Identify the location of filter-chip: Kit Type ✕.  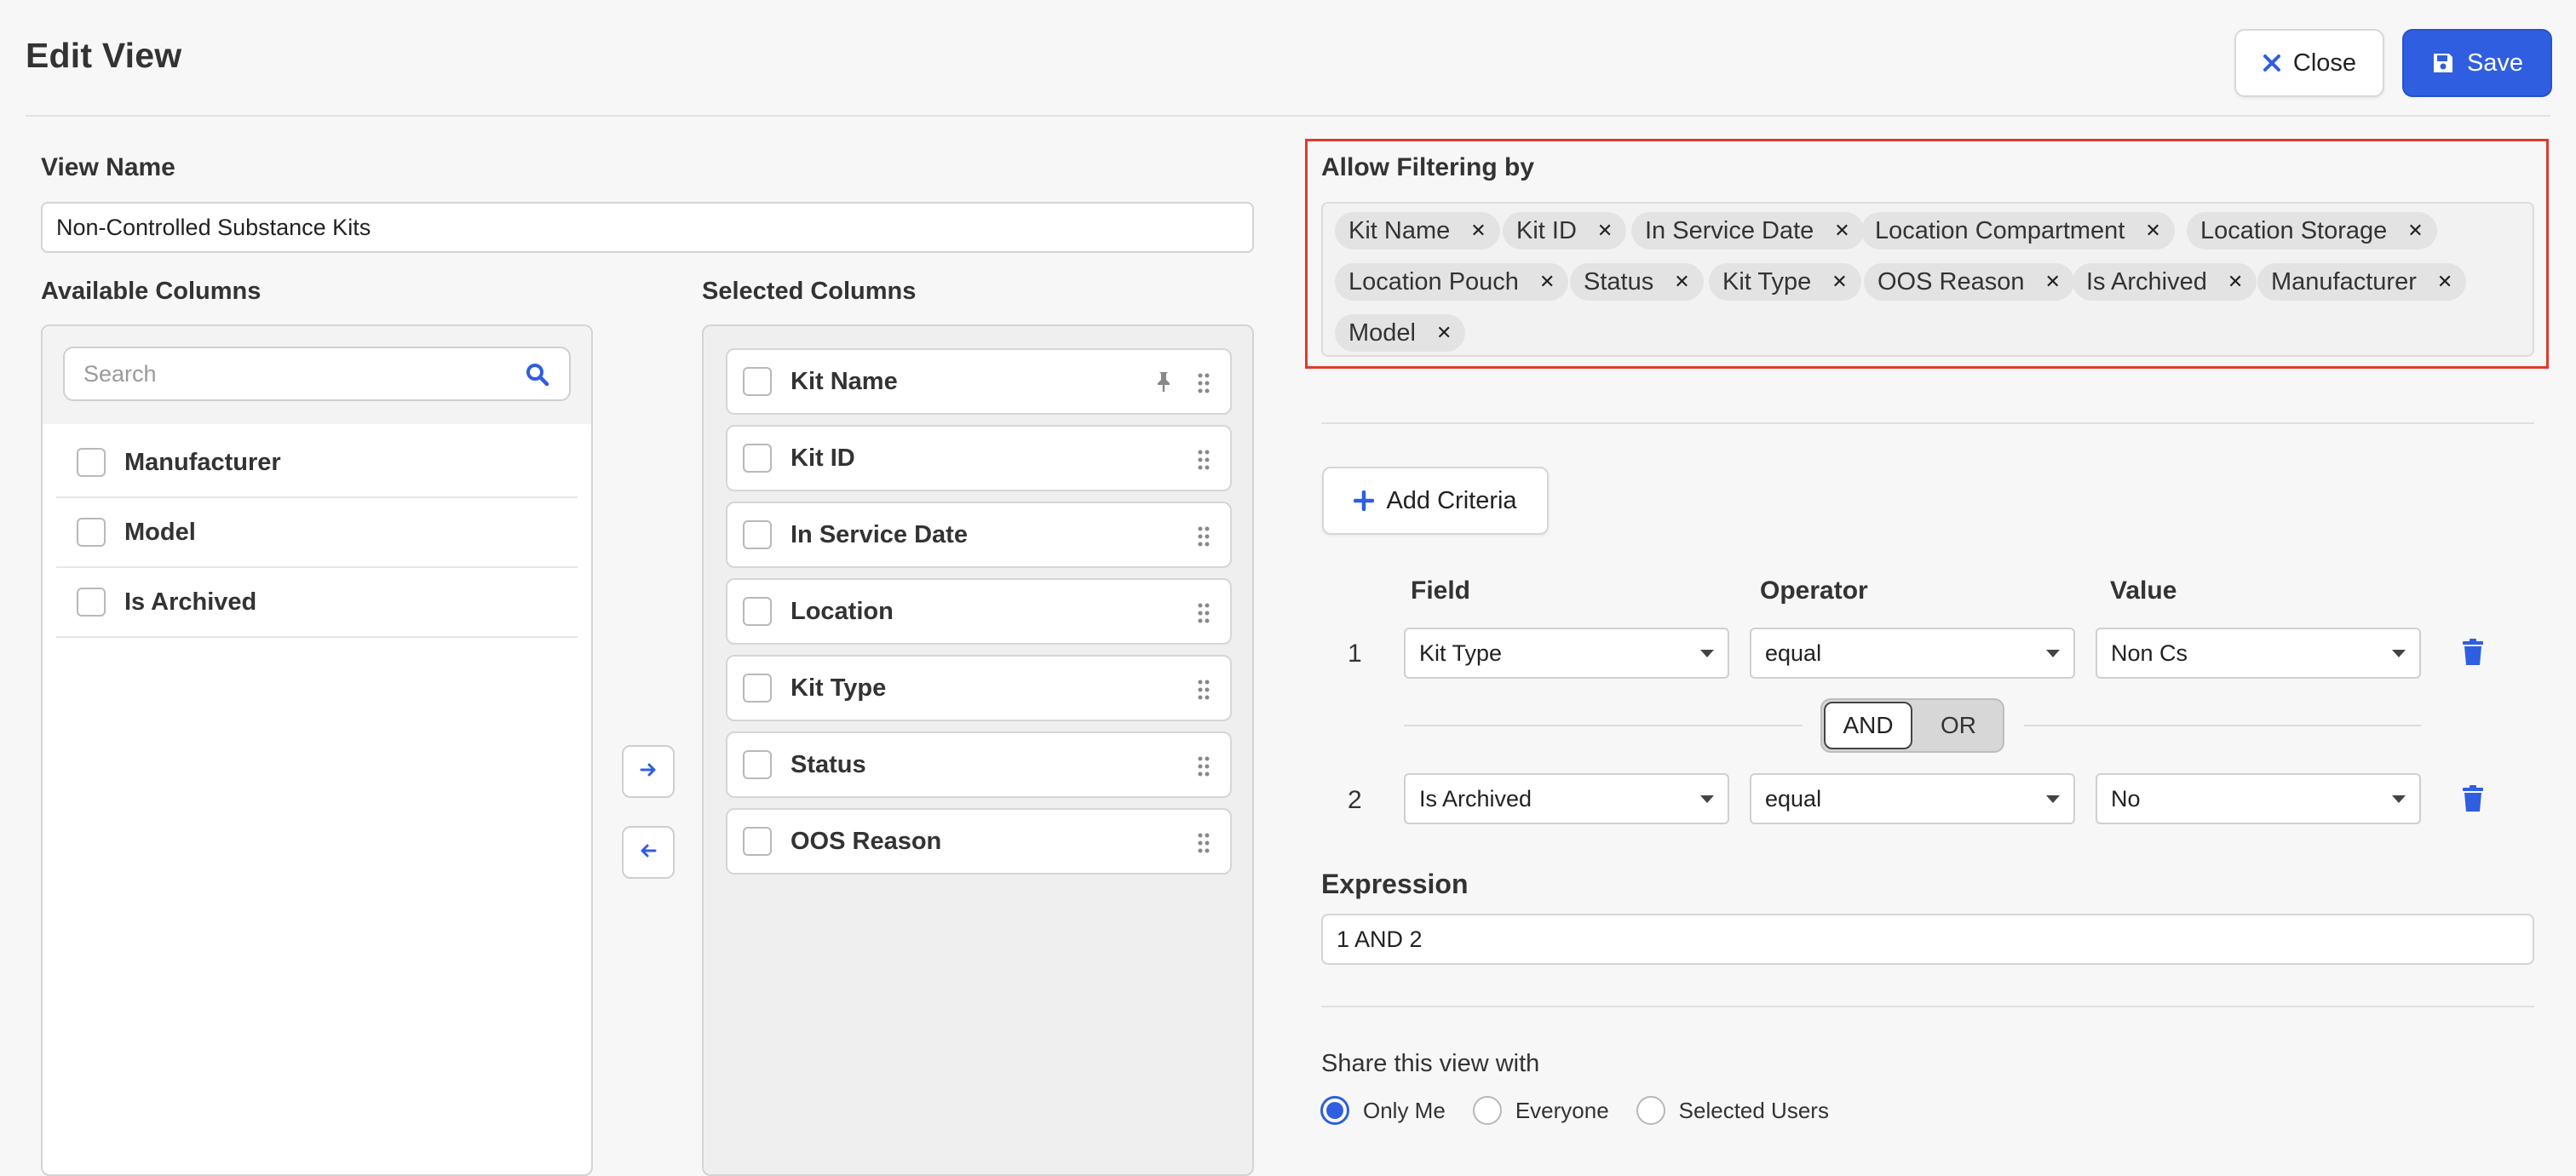
(1785, 282).